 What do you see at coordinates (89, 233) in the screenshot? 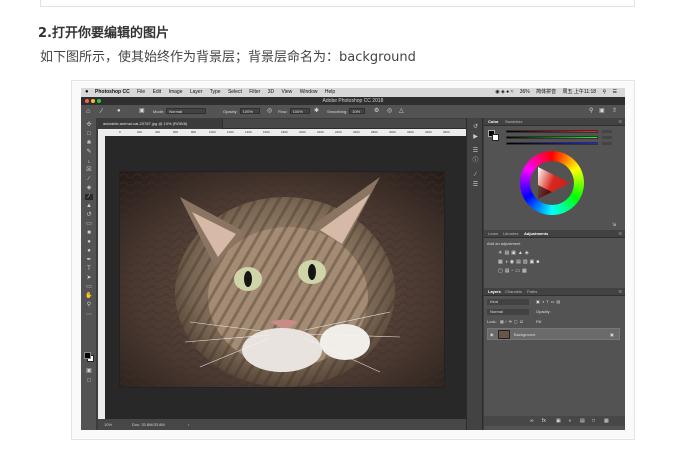
I see `gradient-tool-icon: ■` at bounding box center [89, 233].